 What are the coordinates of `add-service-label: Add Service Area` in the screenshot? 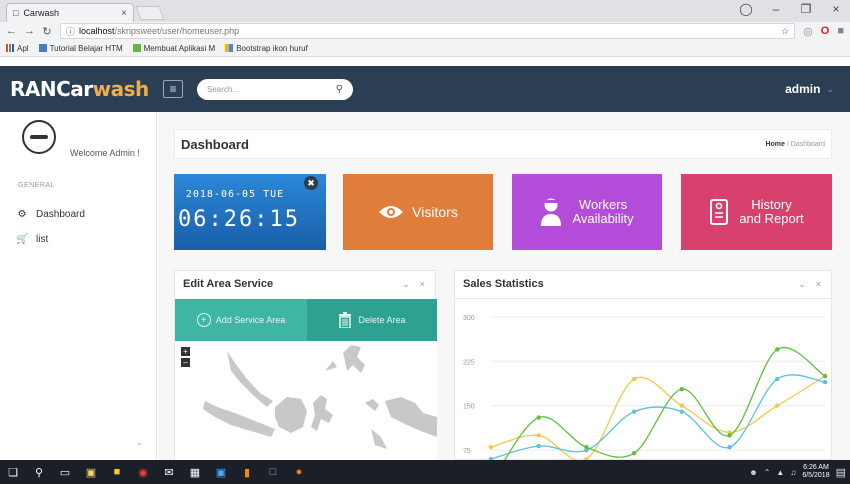 It's located at (250, 320).